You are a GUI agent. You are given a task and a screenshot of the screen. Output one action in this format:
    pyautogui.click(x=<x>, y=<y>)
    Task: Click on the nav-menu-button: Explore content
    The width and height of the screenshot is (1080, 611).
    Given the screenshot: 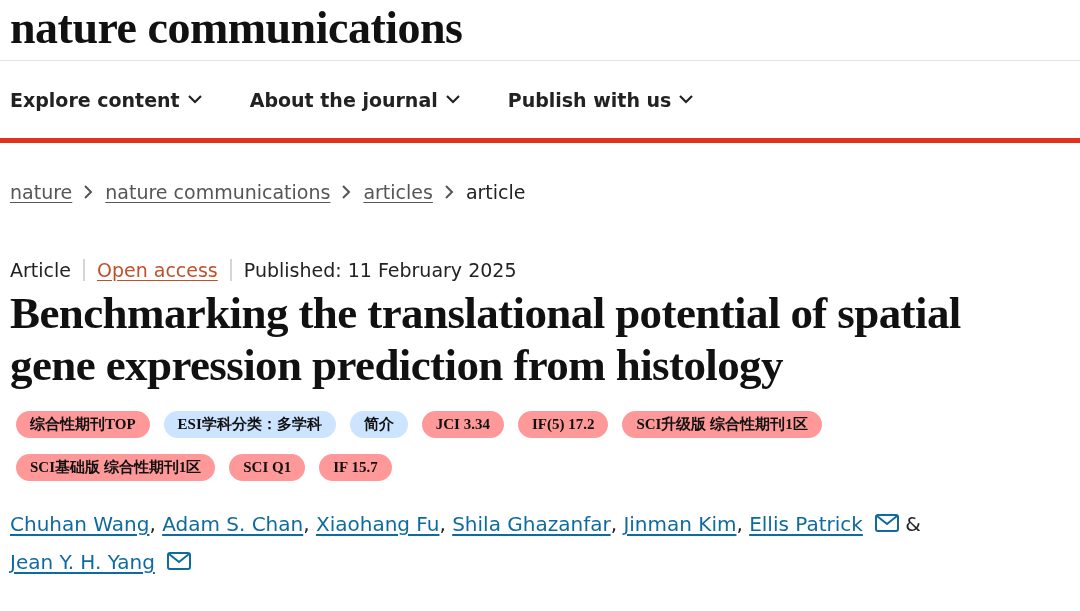 What is the action you would take?
    pyautogui.click(x=106, y=99)
    